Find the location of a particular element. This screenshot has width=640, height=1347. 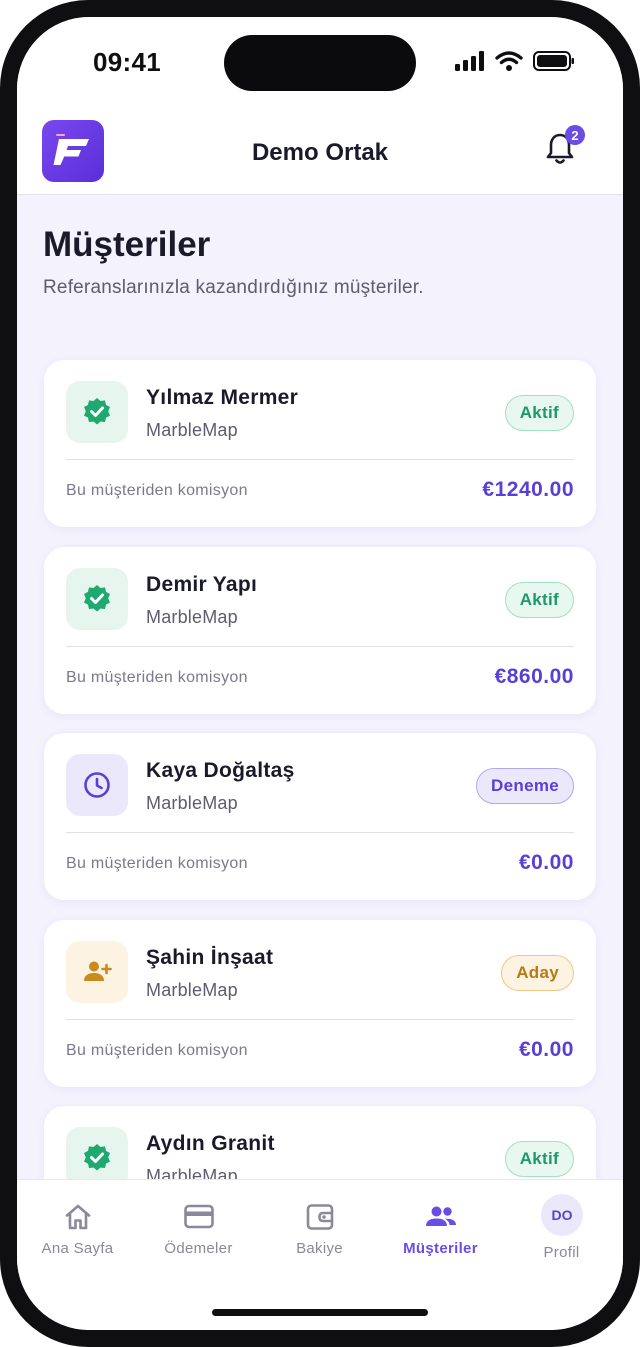

nav-label: Müşteriler is located at coordinates (440, 1248).